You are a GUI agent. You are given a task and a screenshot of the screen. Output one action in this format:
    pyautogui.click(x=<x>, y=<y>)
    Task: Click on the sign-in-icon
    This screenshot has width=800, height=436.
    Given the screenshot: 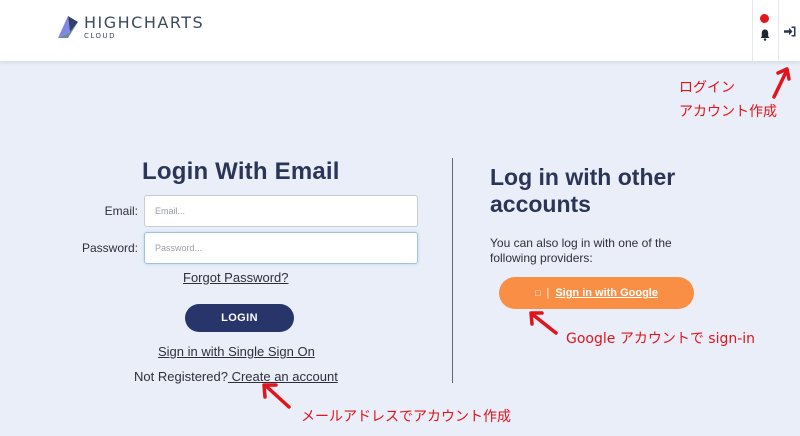 What is the action you would take?
    pyautogui.click(x=789, y=31)
    